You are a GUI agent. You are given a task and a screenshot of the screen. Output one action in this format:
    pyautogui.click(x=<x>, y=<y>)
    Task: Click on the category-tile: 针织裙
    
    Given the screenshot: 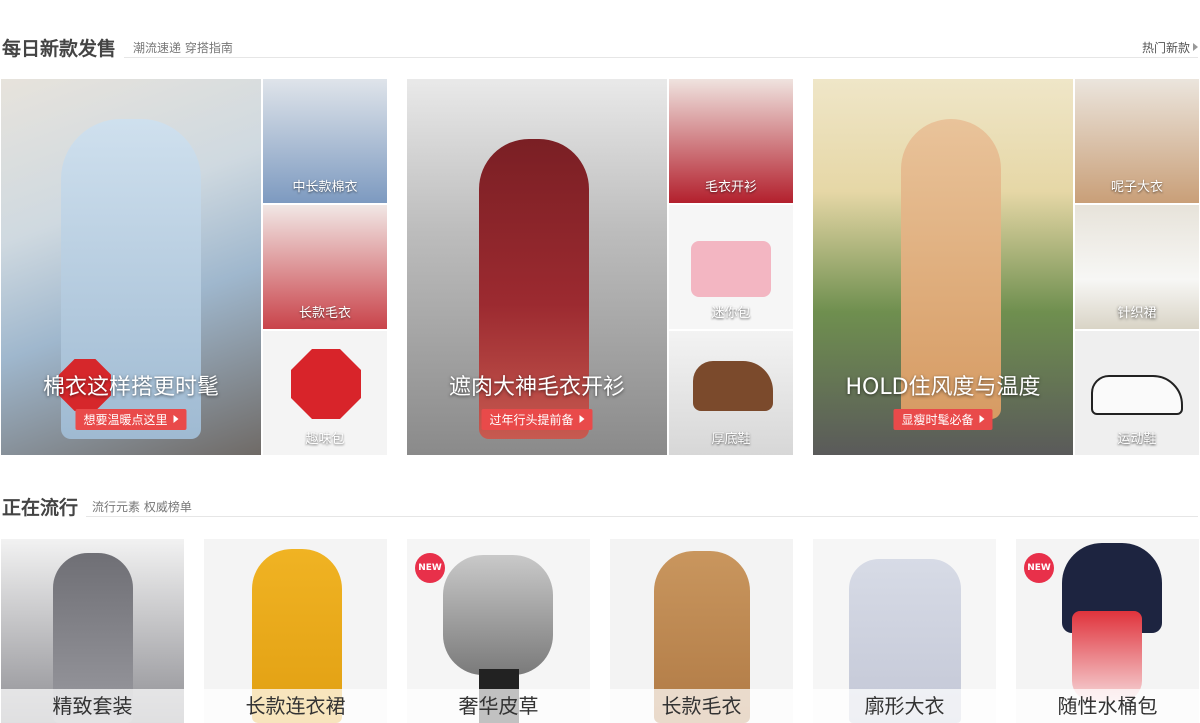 What is the action you would take?
    pyautogui.click(x=1137, y=267)
    